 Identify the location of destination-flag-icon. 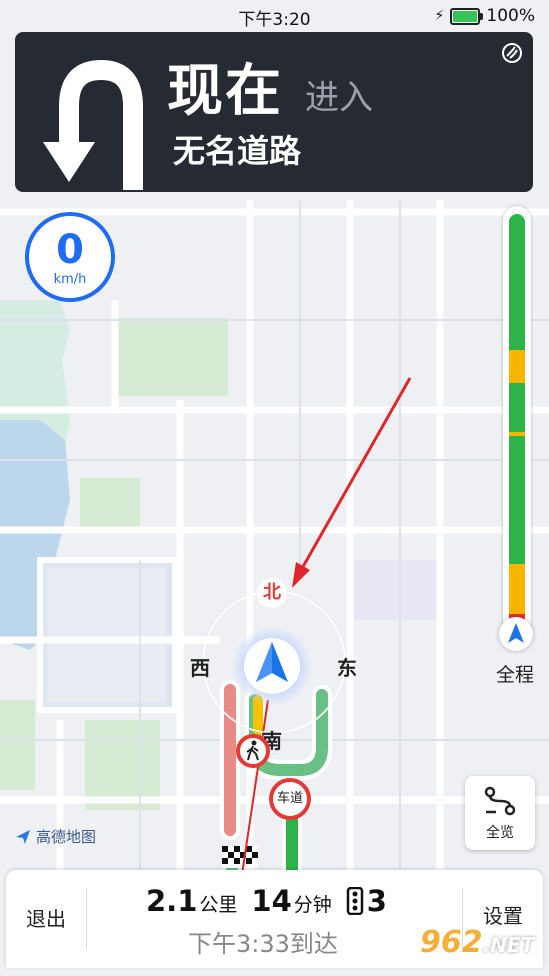
(240, 857).